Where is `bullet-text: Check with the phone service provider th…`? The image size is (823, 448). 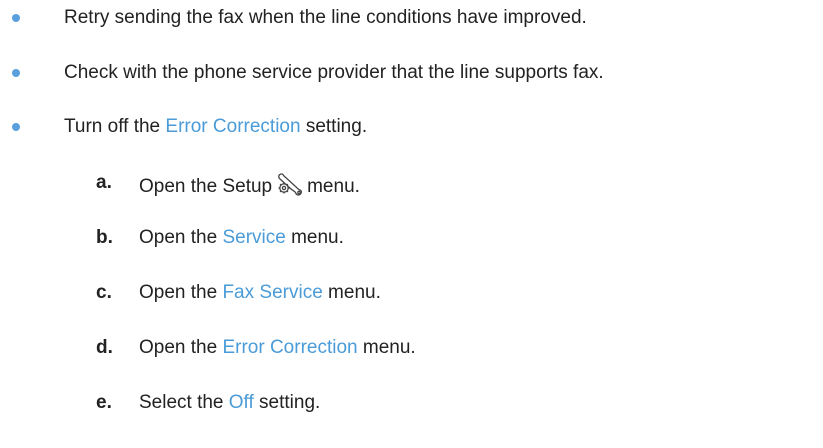 bullet-text: Check with the phone service provider th… is located at coordinates (334, 72).